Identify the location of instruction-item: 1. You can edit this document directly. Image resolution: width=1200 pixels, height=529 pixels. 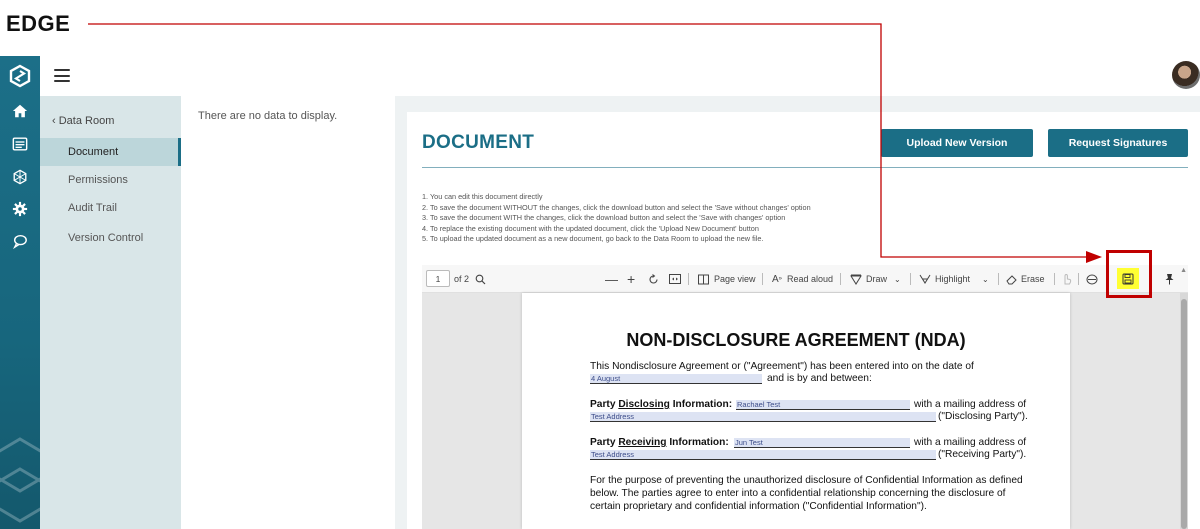
(482, 196).